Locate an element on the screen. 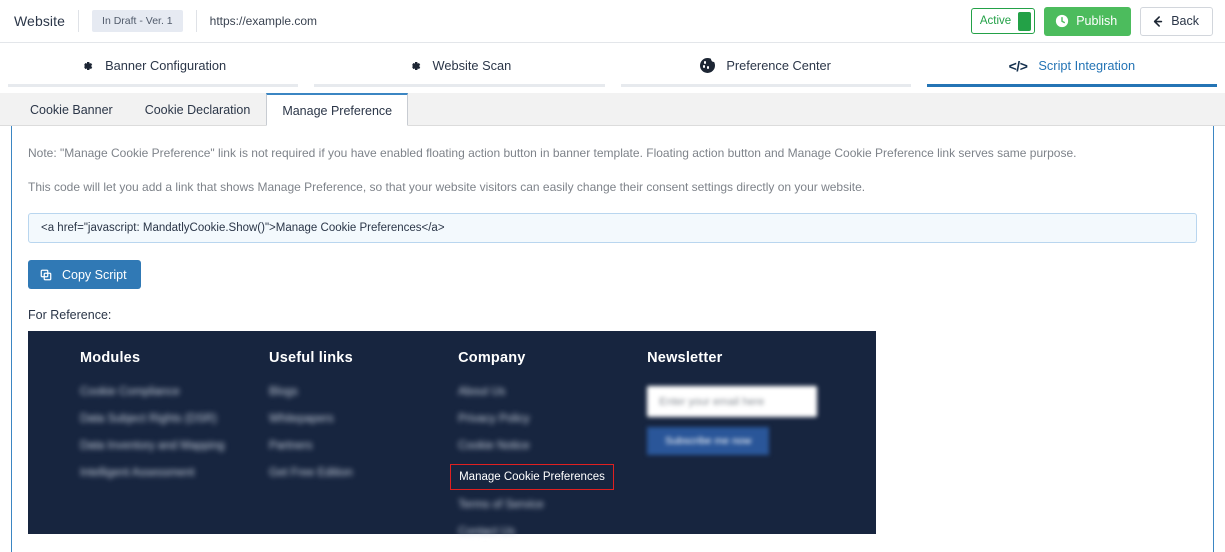  tab-label: Banner Configuration is located at coordinates (166, 65).